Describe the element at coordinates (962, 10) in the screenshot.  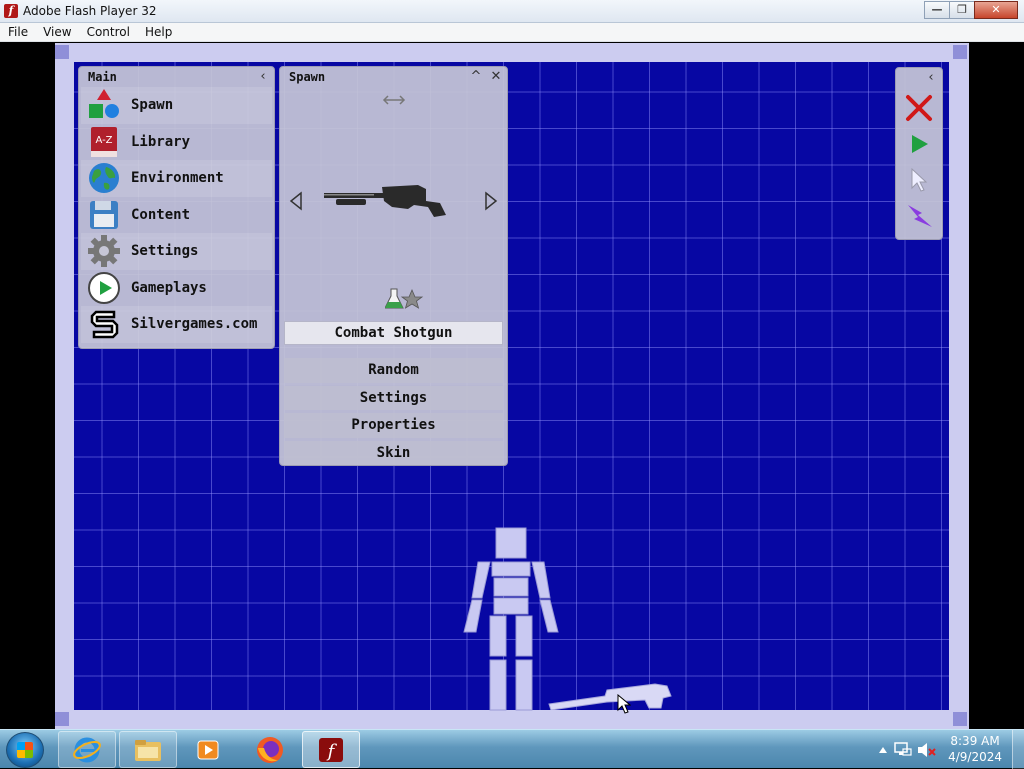
I see `restore-button: ❐` at that location.